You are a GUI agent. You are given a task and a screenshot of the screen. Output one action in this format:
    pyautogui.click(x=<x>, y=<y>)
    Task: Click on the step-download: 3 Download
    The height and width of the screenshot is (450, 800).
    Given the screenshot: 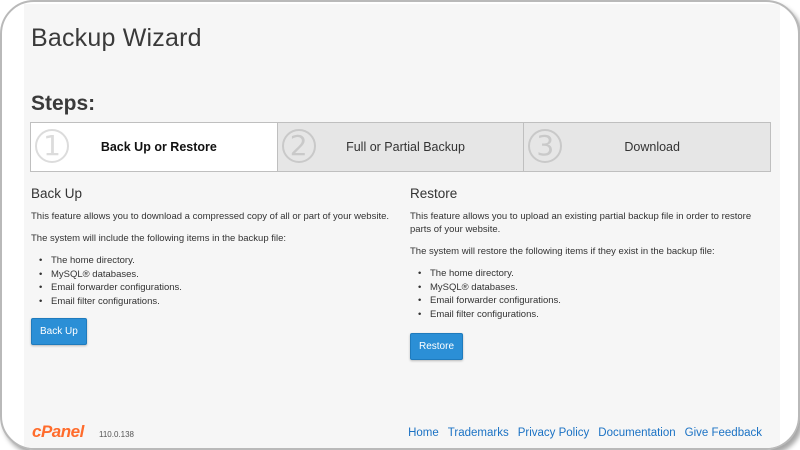 What is the action you would take?
    pyautogui.click(x=647, y=147)
    